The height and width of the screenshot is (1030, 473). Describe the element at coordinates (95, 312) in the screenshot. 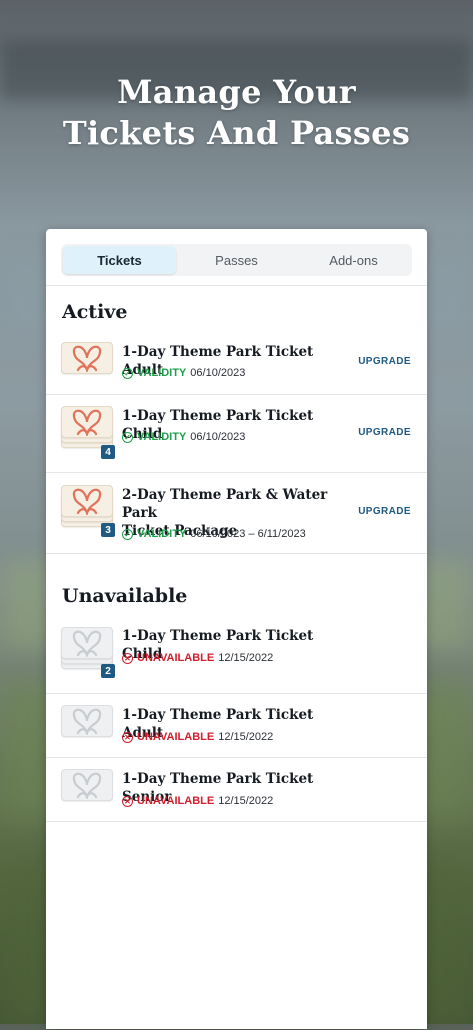

I see `section-title-active: Active` at that location.